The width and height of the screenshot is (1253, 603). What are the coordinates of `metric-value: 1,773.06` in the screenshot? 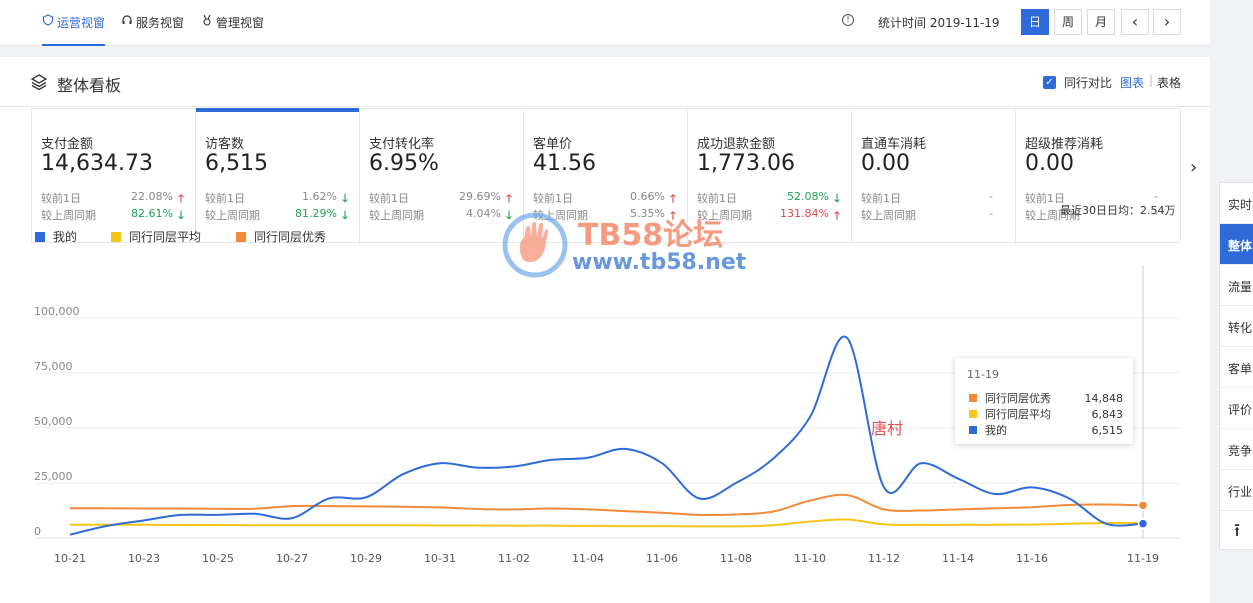 It's located at (746, 163).